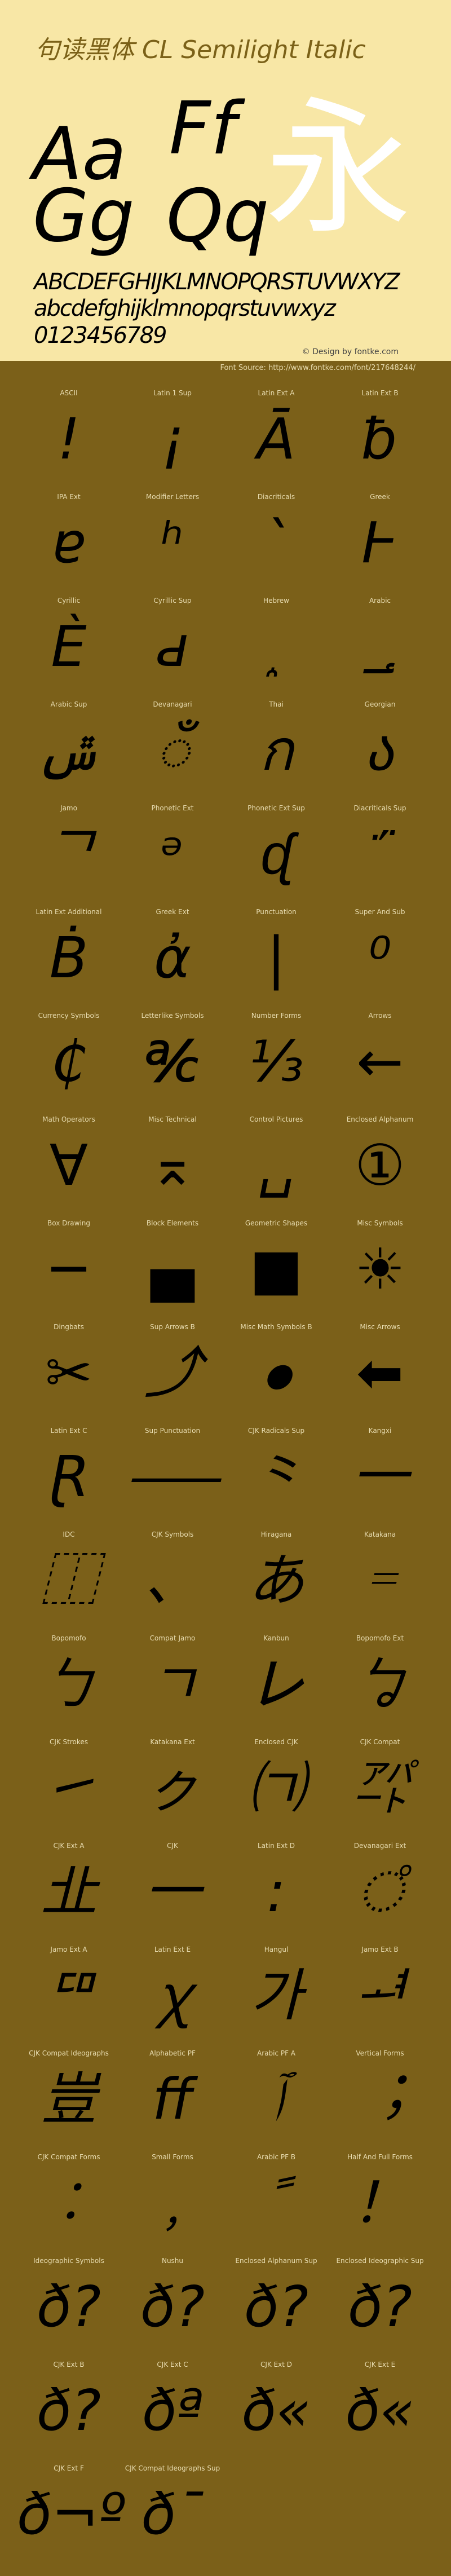 The height and width of the screenshot is (2576, 451). I want to click on block-label: Modifier Letters, so click(172, 497).